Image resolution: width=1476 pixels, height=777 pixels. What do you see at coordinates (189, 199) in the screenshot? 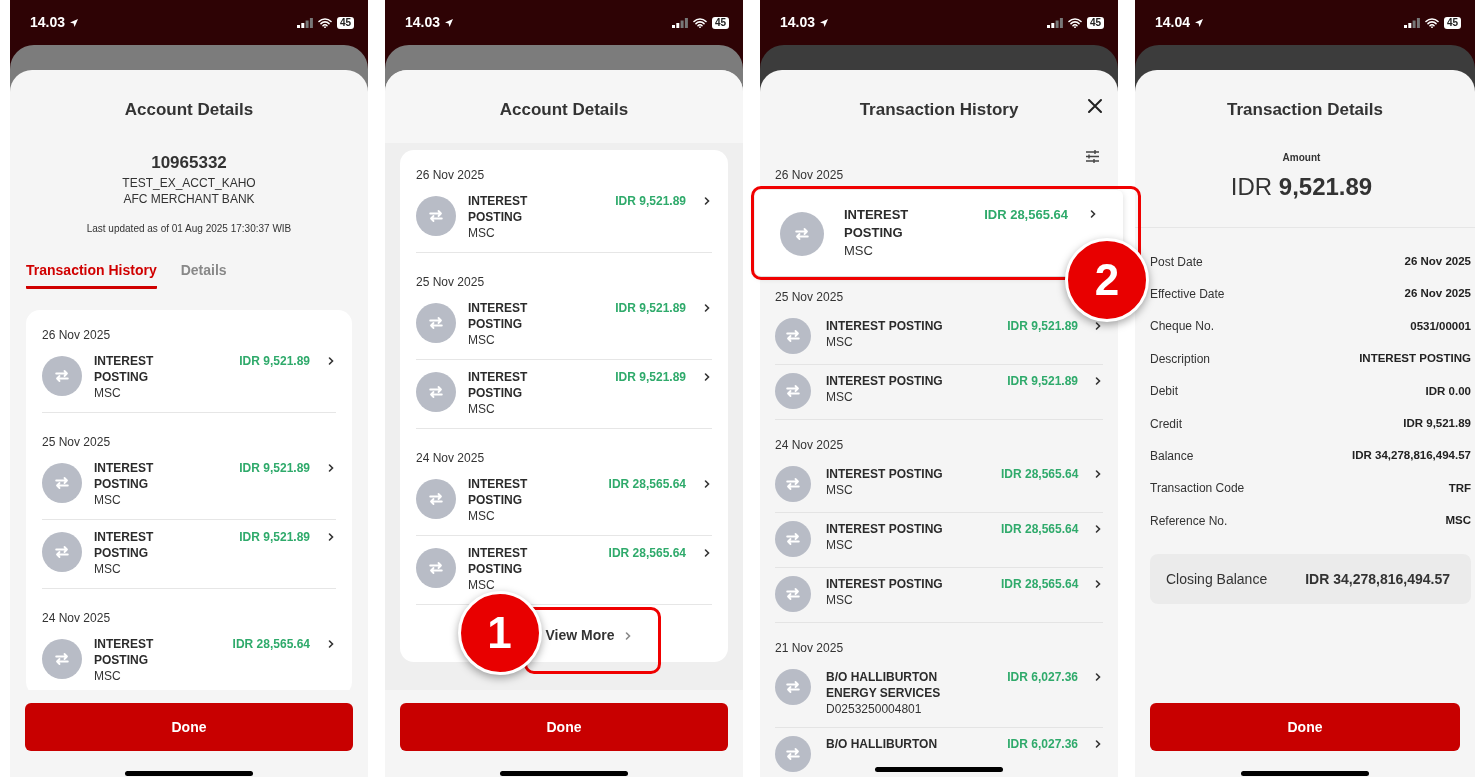
I see `bank-name: AFC MERCHANT BANK` at bounding box center [189, 199].